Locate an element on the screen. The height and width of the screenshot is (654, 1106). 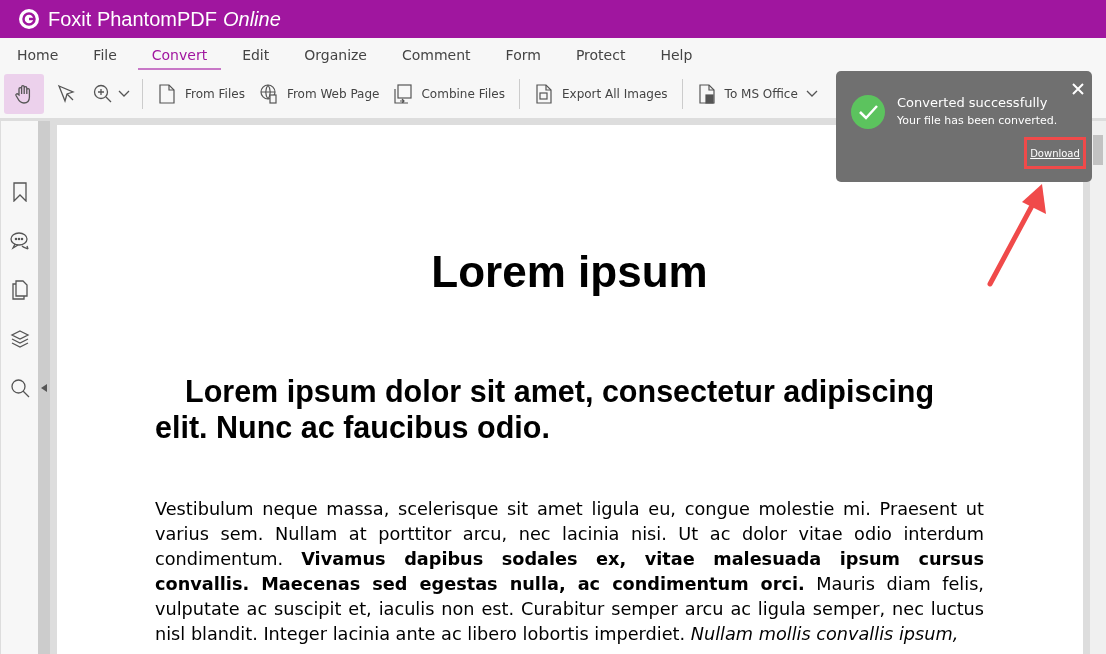
close-icon is located at coordinates (1078, 89).